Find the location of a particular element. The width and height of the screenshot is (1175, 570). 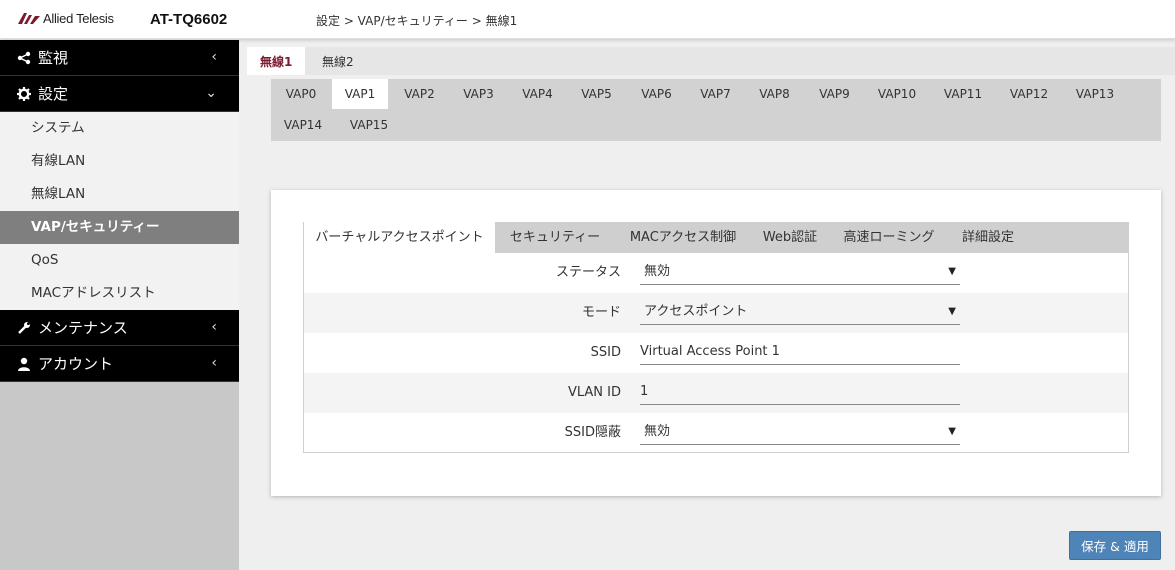

tab-vap0: VAP0 is located at coordinates (301, 94).